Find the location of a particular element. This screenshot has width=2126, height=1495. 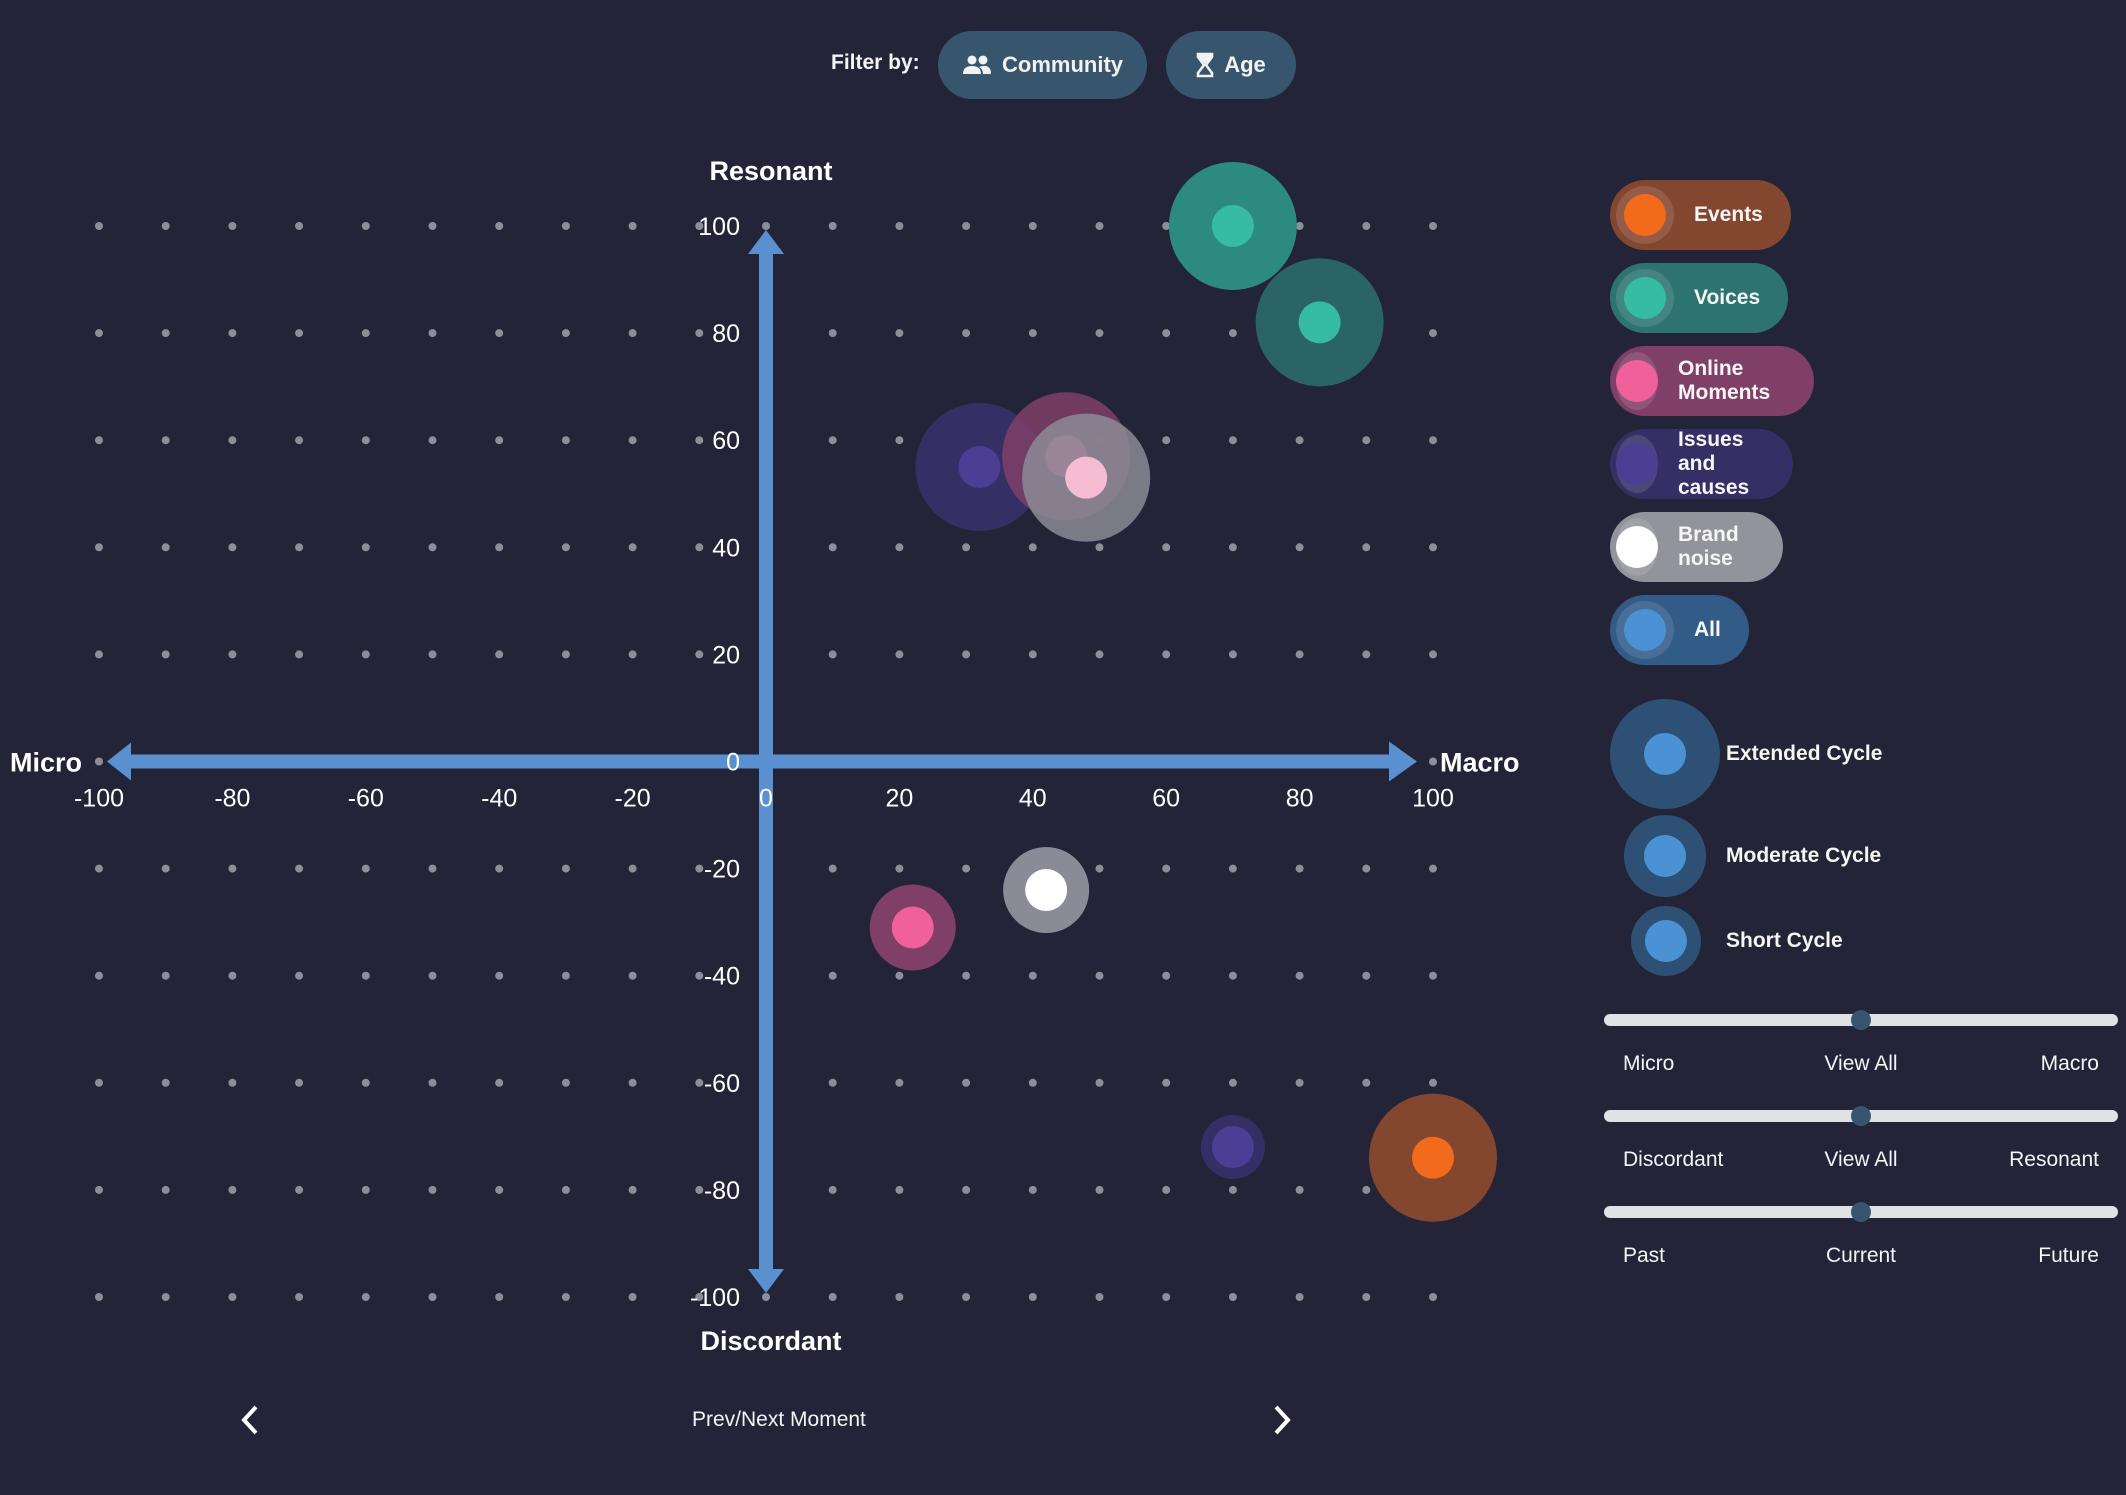

x-tick-label: 80 is located at coordinates (1300, 799).